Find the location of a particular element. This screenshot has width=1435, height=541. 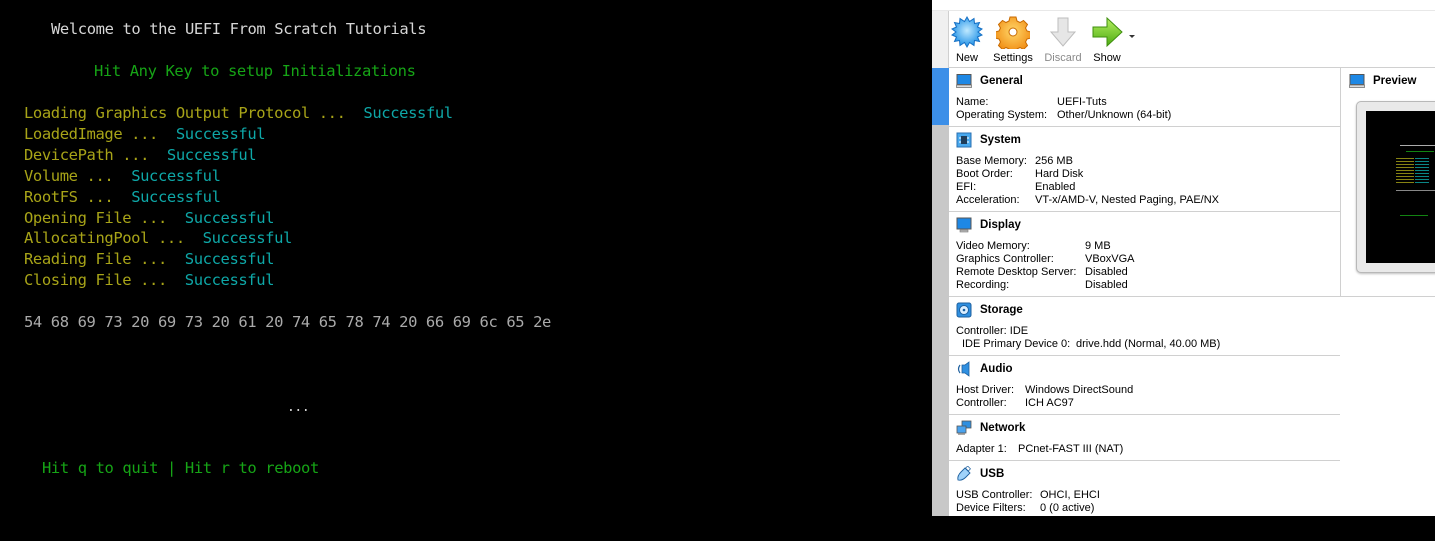

detail-key: Base Memory: is located at coordinates (991, 161).